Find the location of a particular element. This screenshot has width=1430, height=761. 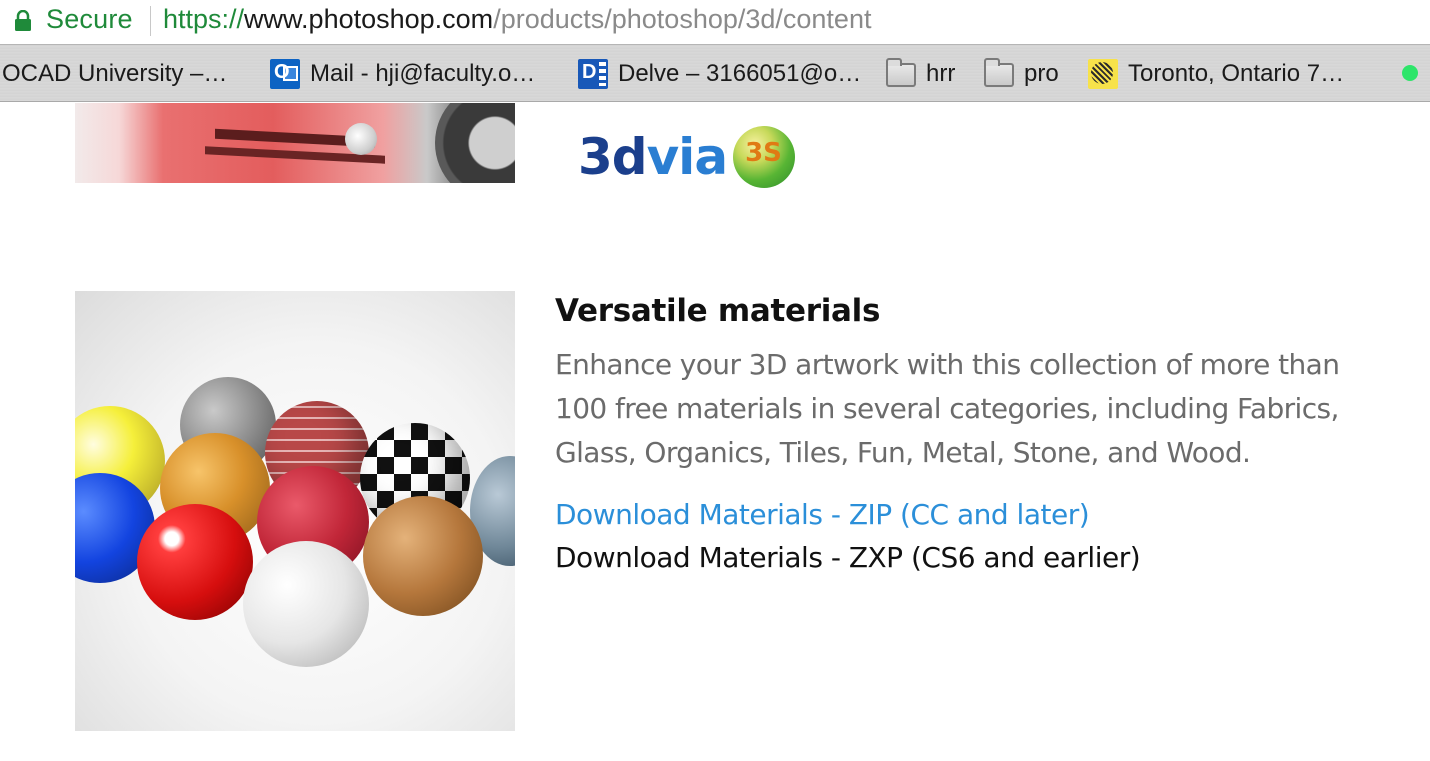

bookmark-folder-pro: pro is located at coordinates (1021, 73).